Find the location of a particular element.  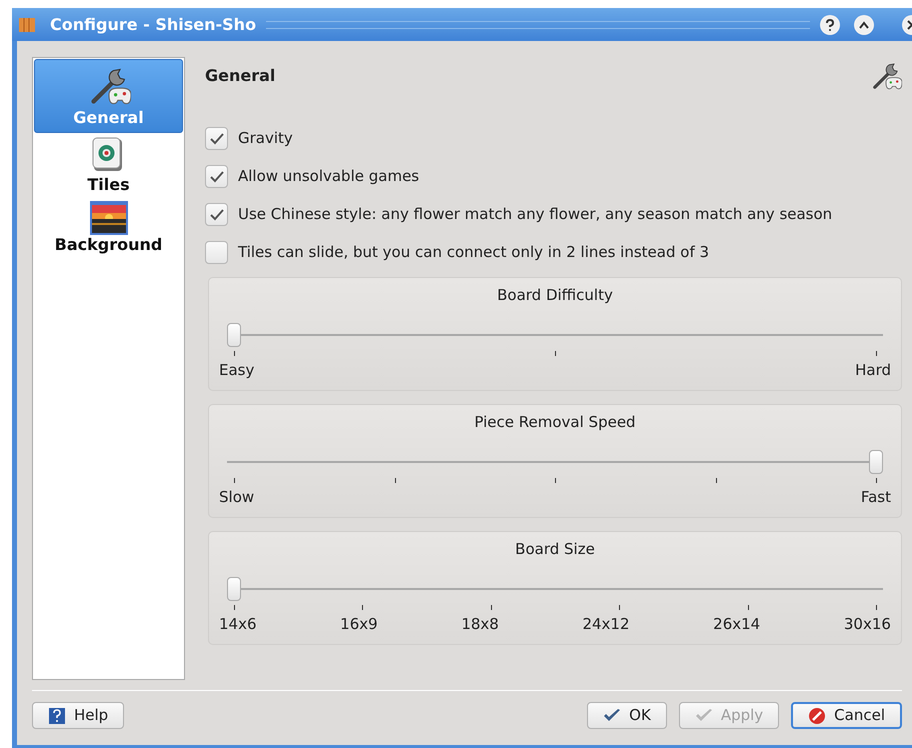

cancel-icon is located at coordinates (817, 715).